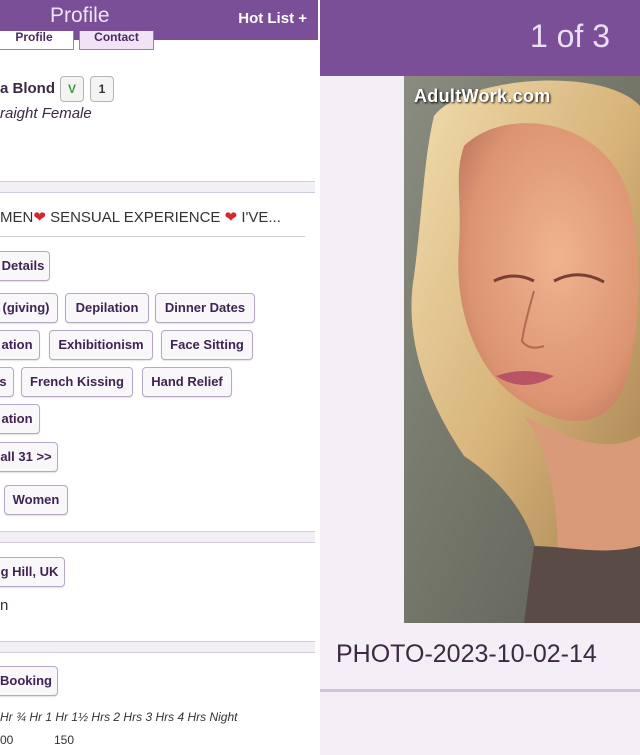  Describe the element at coordinates (29, 717) in the screenshot. I see `duration-label: ¾ Hr` at that location.